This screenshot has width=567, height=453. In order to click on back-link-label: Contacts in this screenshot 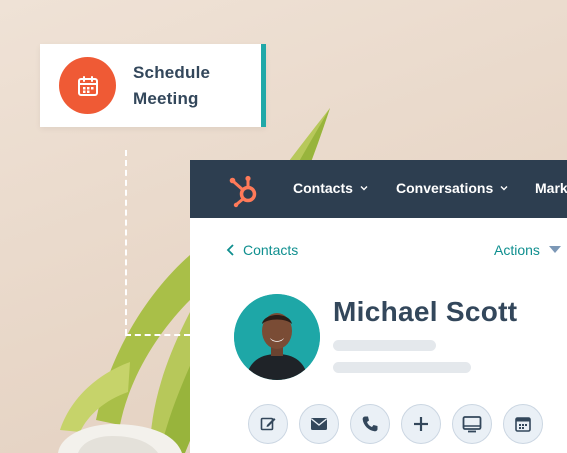, I will do `click(271, 250)`.